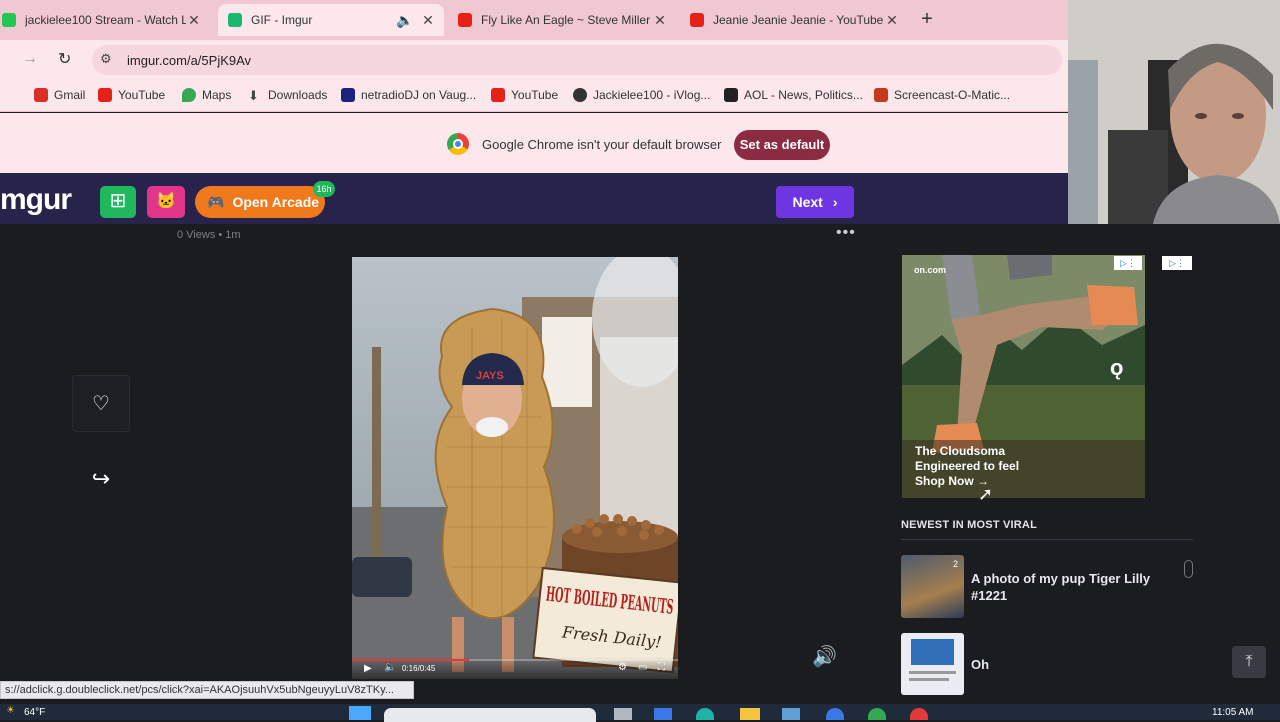 The width and height of the screenshot is (1280, 722). I want to click on bookmark-downloads: ⬇ Downloads, so click(288, 95).